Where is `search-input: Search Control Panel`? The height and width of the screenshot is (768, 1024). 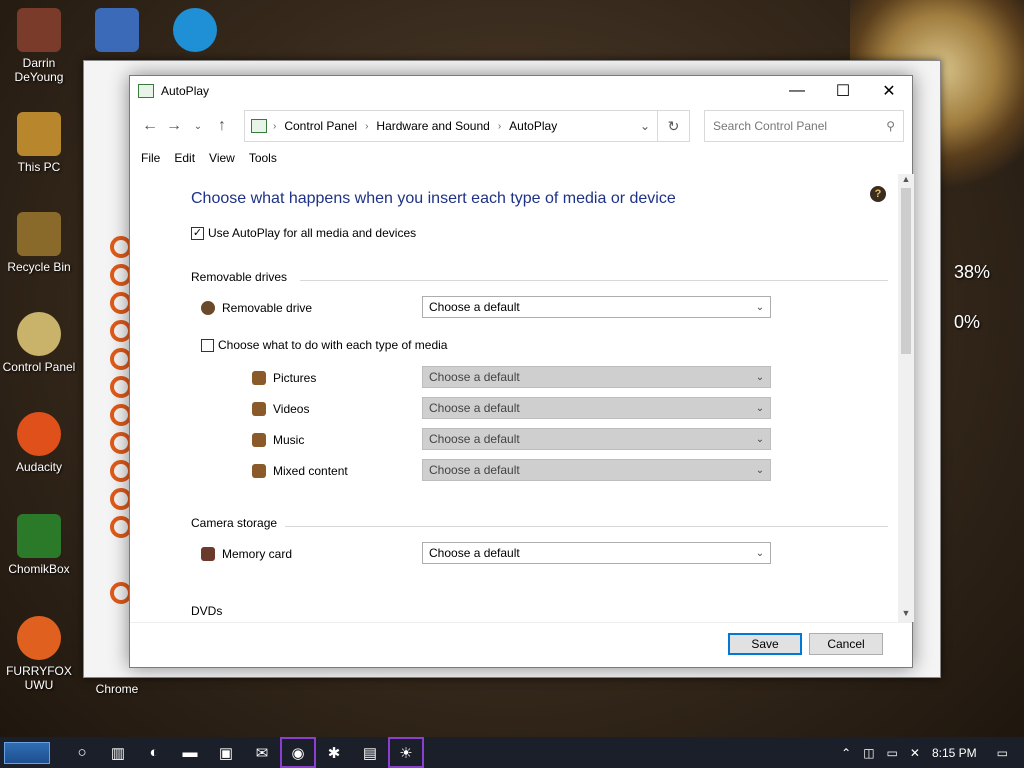
search-input: Search Control Panel is located at coordinates (799, 126).